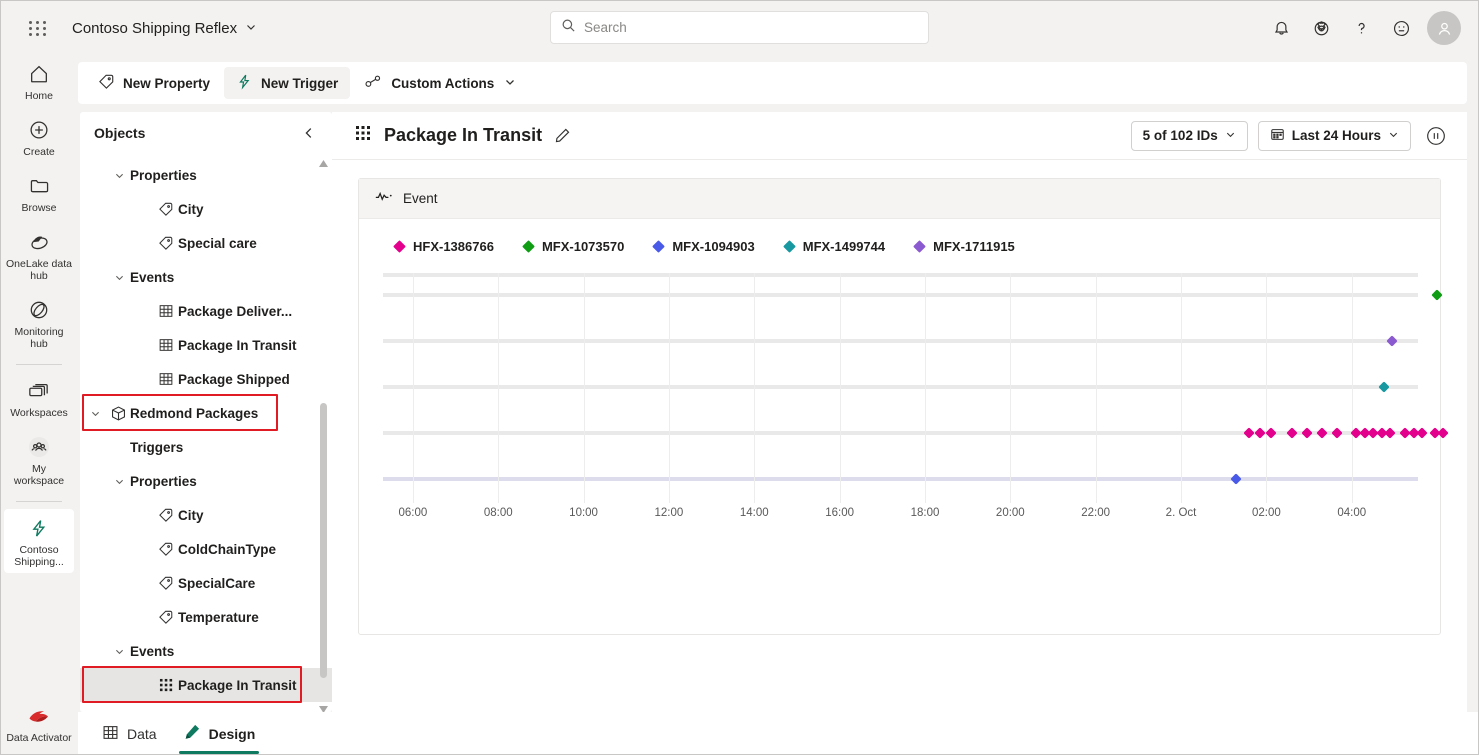 This screenshot has height=755, width=1479. I want to click on tree-item-triggers: Triggers, so click(206, 447).